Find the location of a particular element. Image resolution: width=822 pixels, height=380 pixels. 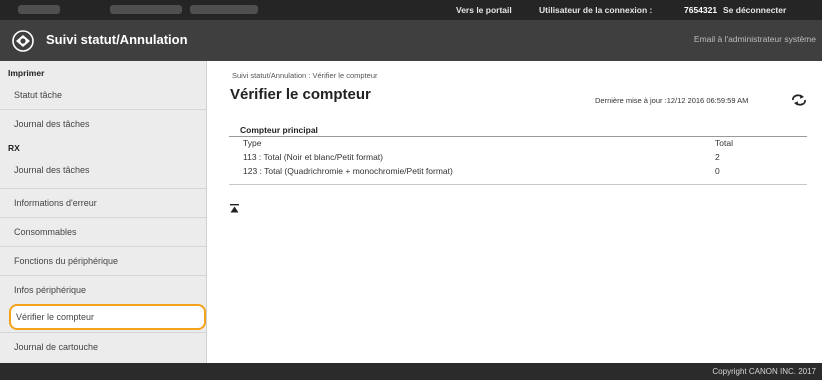

sidebar-item-check-counter: Vérifier le compteur is located at coordinates (107, 317).